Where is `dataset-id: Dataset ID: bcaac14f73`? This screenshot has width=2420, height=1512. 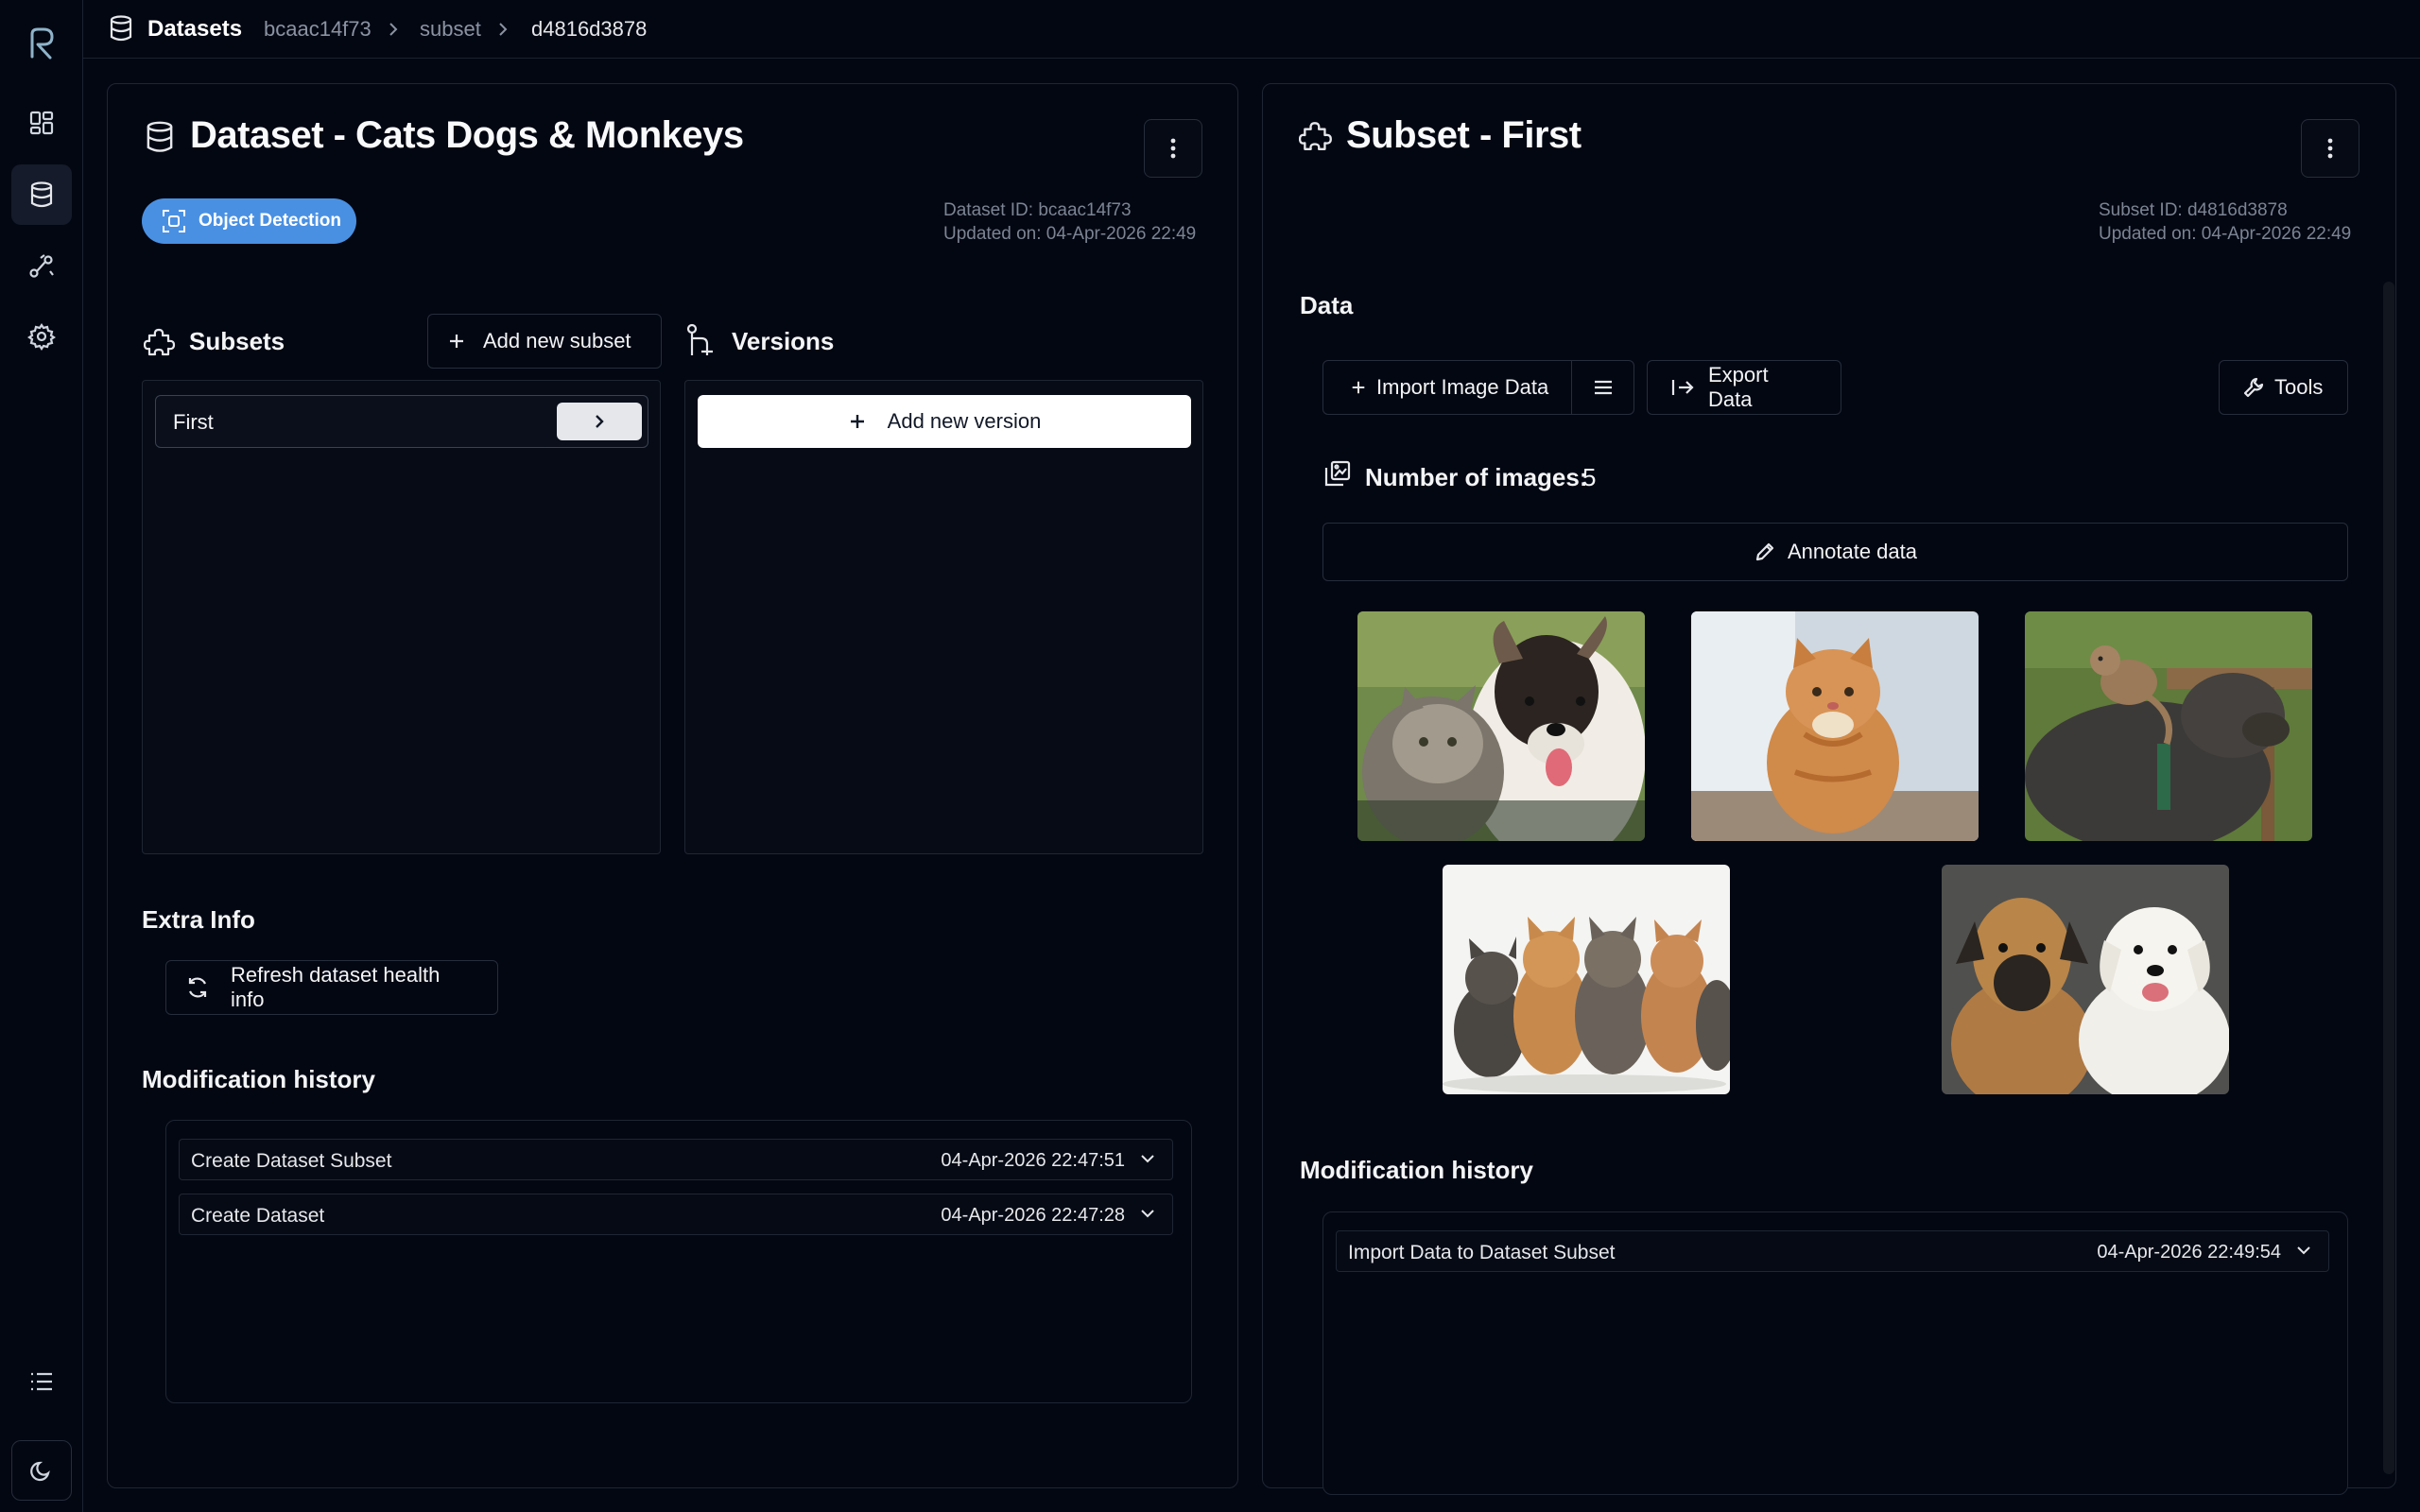 dataset-id: Dataset ID: bcaac14f73 is located at coordinates (1037, 210).